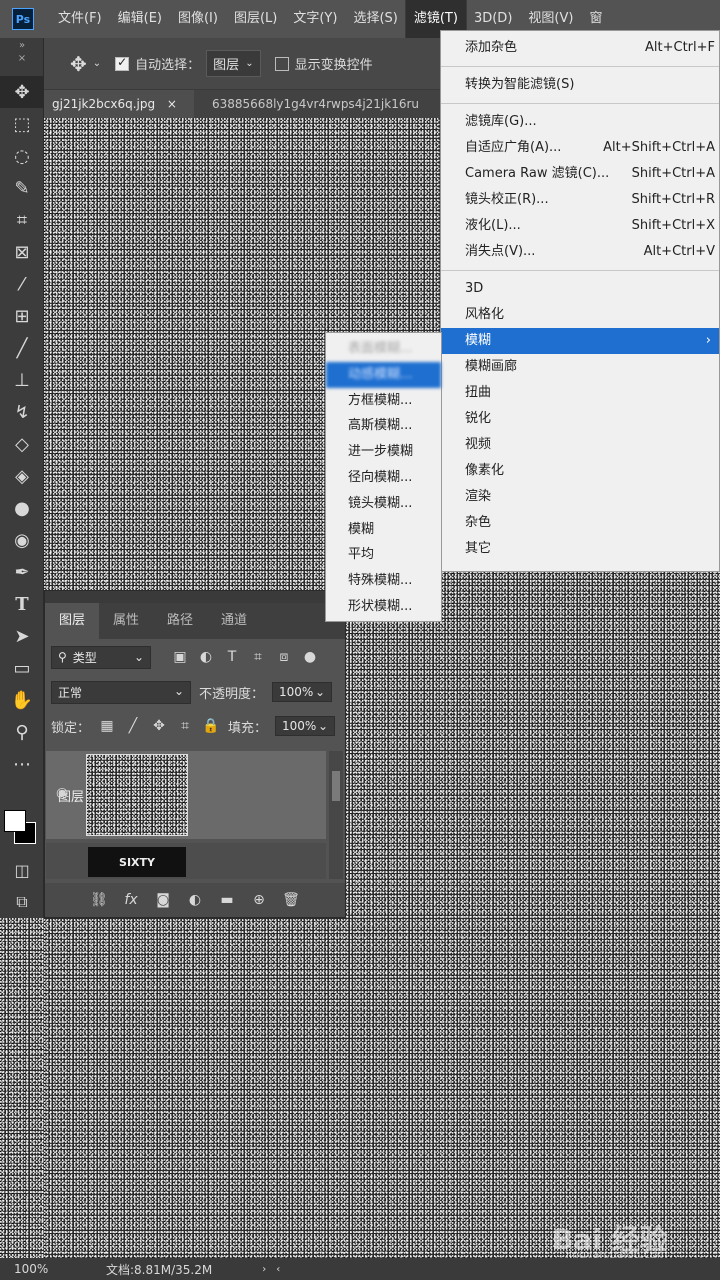 Image resolution: width=720 pixels, height=1280 pixels. What do you see at coordinates (22, 188) in the screenshot?
I see `quick-select-tool-icon: ✎` at bounding box center [22, 188].